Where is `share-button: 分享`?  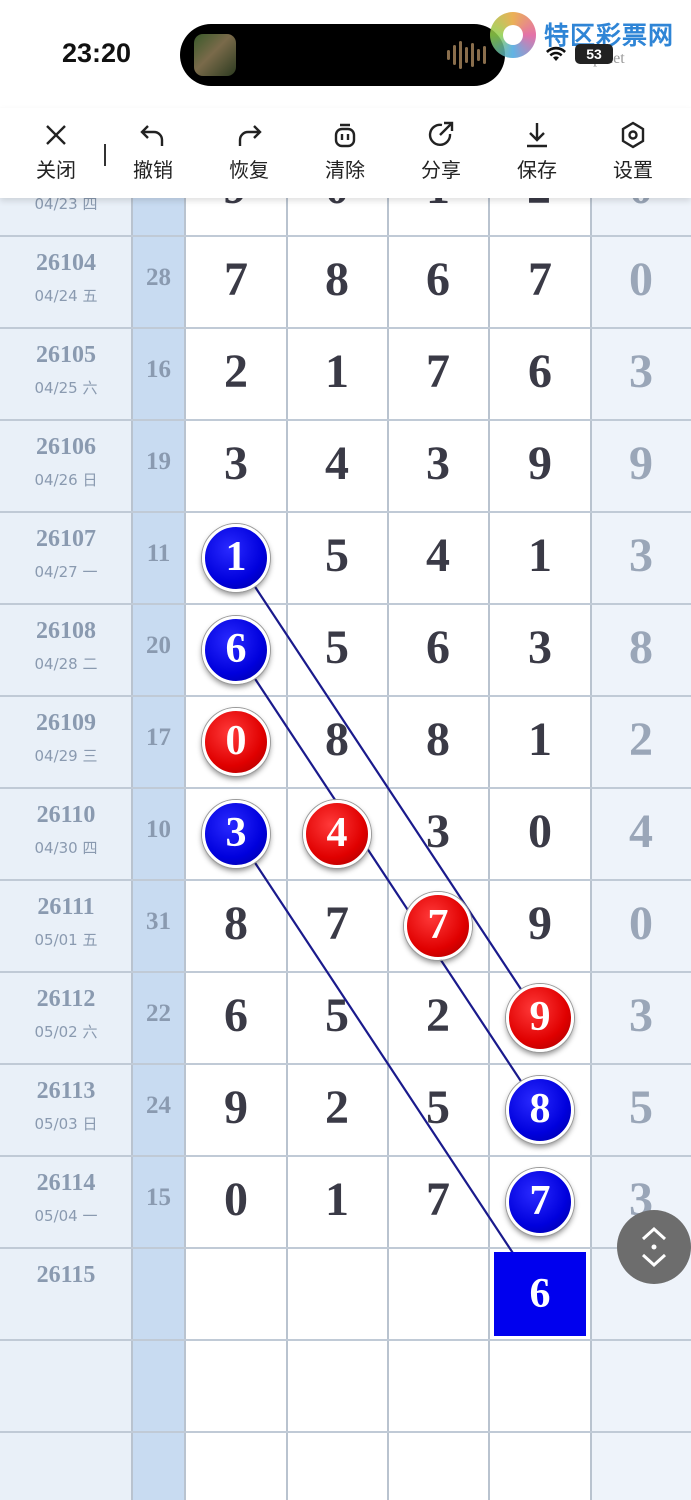
share-button: 分享 is located at coordinates (441, 156).